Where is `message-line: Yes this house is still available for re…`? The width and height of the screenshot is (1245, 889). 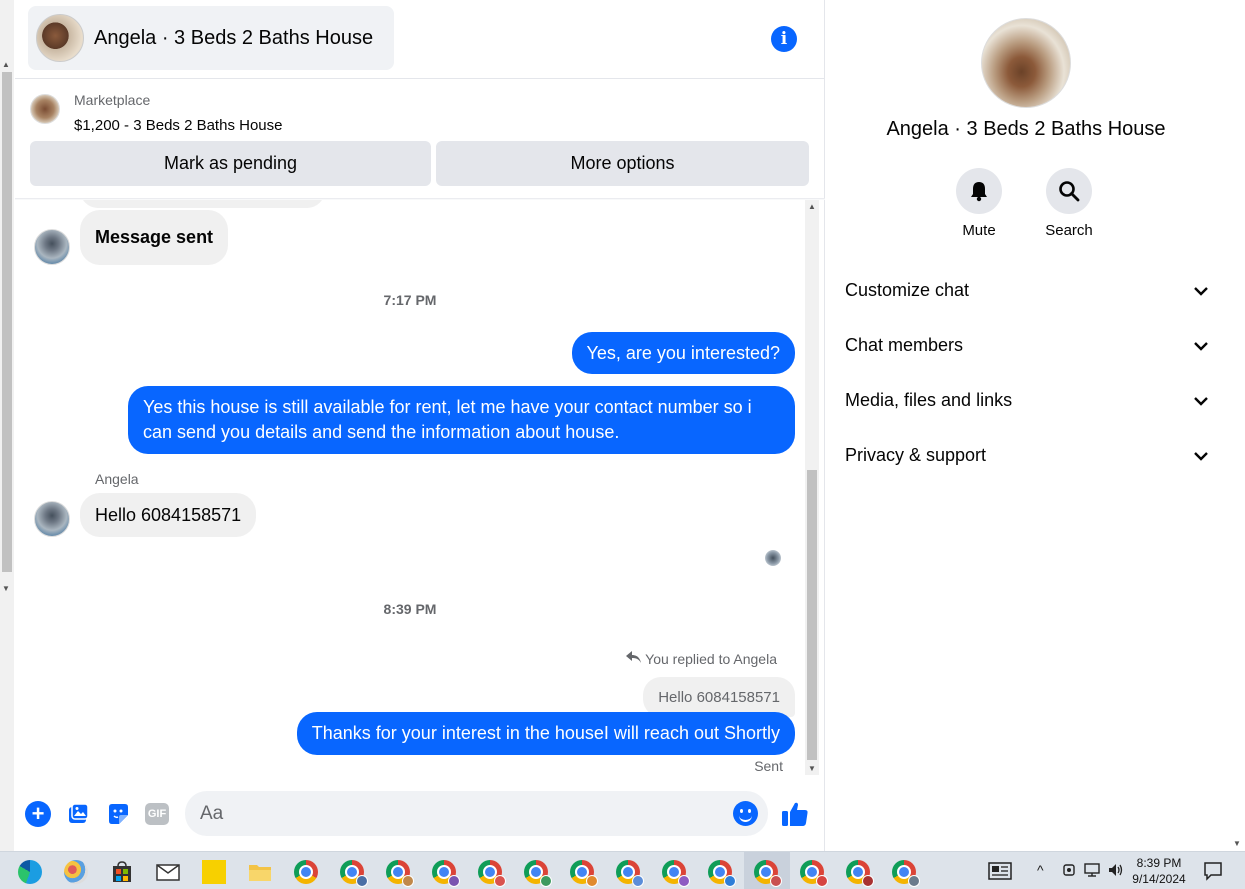 message-line: Yes this house is still available for re… is located at coordinates (447, 407).